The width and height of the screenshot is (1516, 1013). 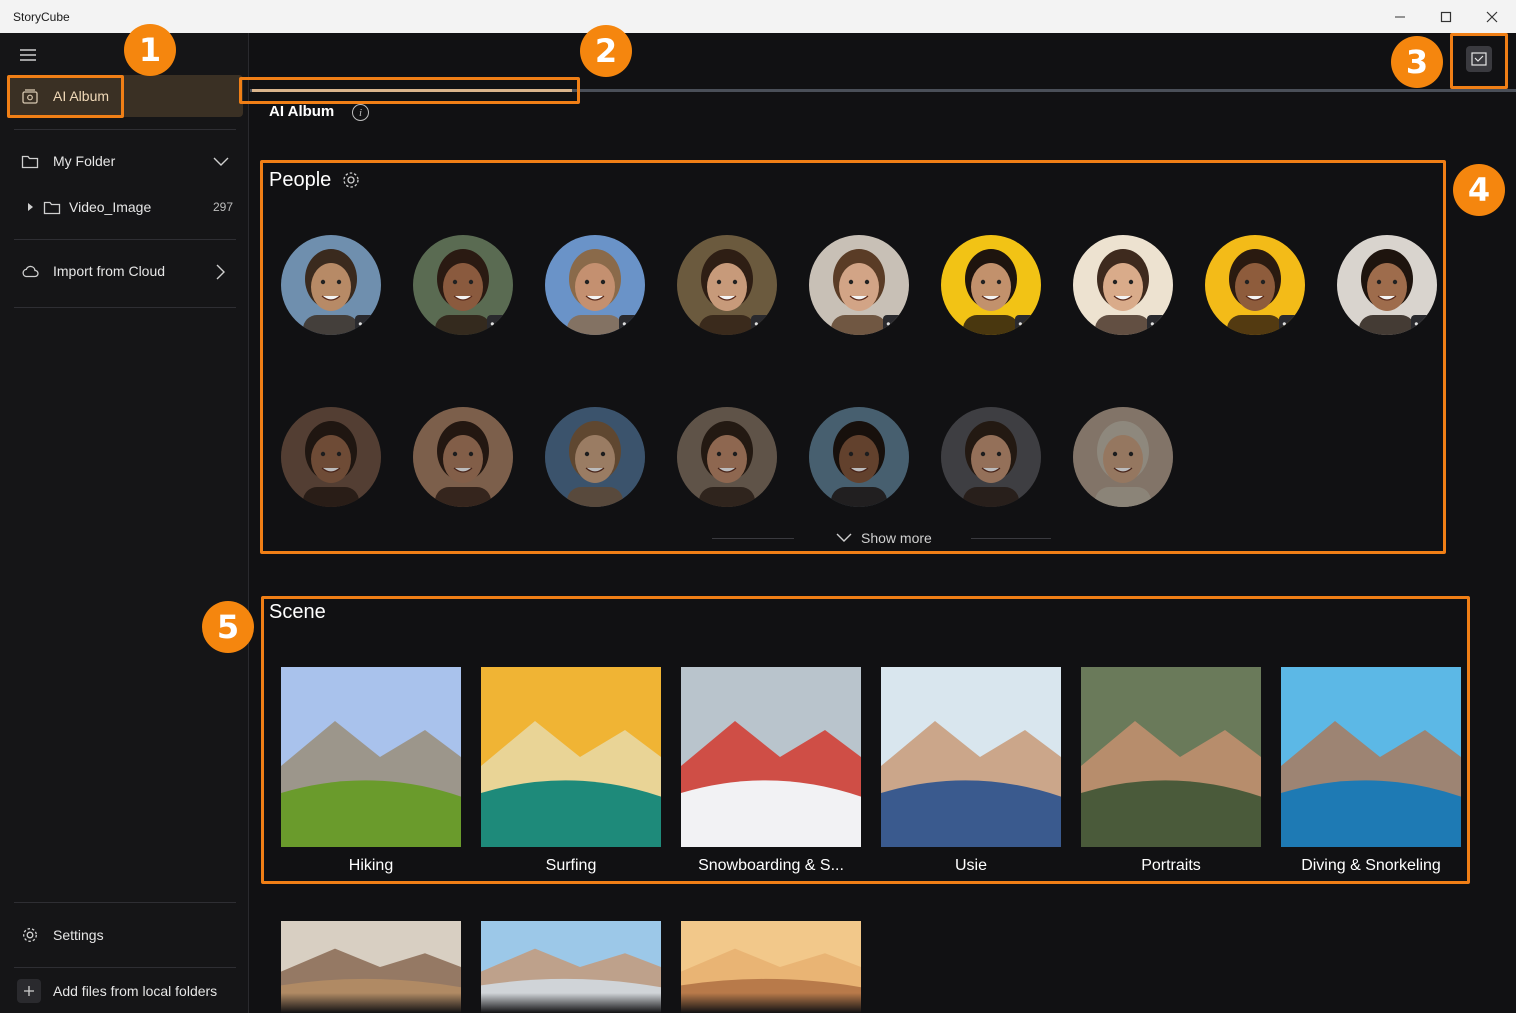 I want to click on maximize-icon, so click(x=1446, y=16).